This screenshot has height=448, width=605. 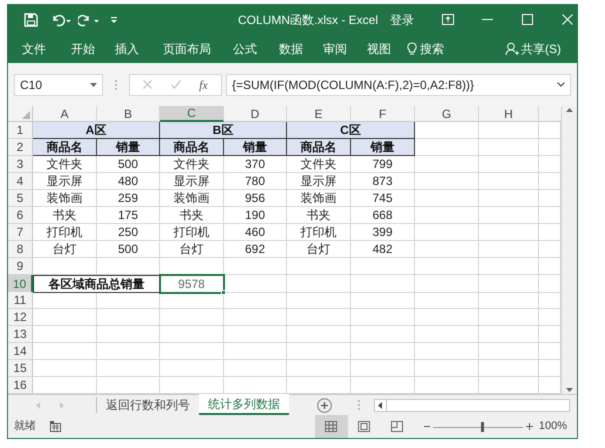 I want to click on redo-icon, so click(x=89, y=19).